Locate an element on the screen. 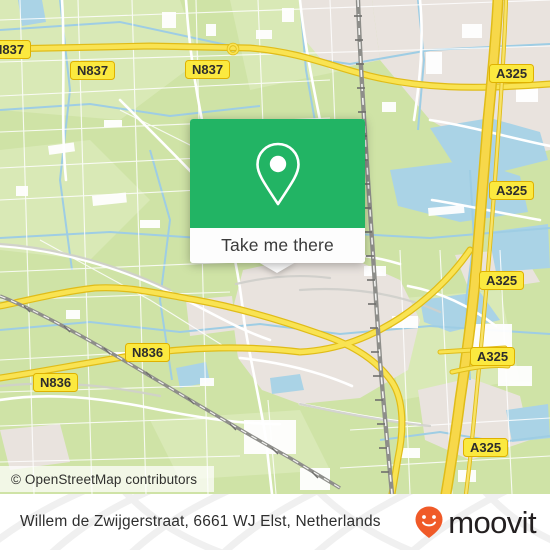 This screenshot has width=550, height=550. attribution-text: © OpenStreetMap contributors is located at coordinates (104, 479).